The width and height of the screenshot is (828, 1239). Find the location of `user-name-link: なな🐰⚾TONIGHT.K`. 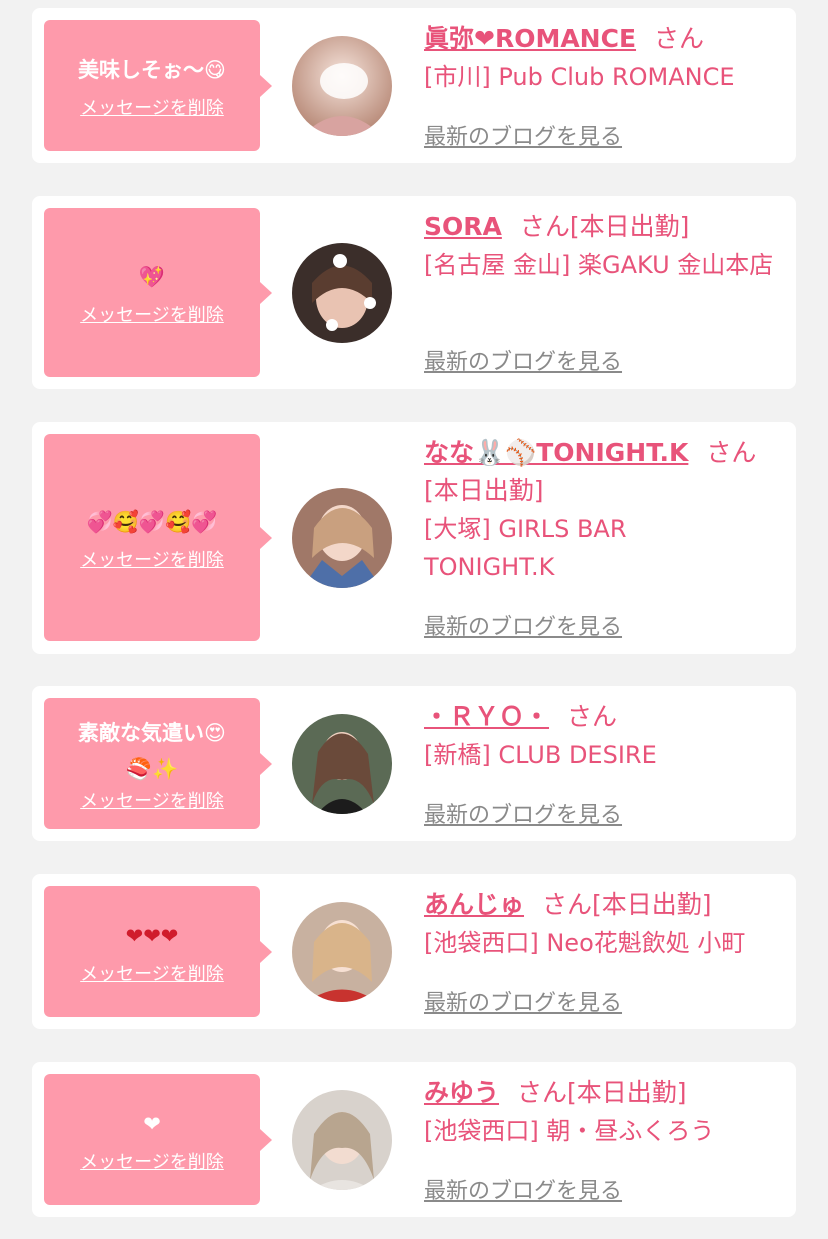

user-name-link: なな🐰⚾TONIGHT.K is located at coordinates (556, 452).